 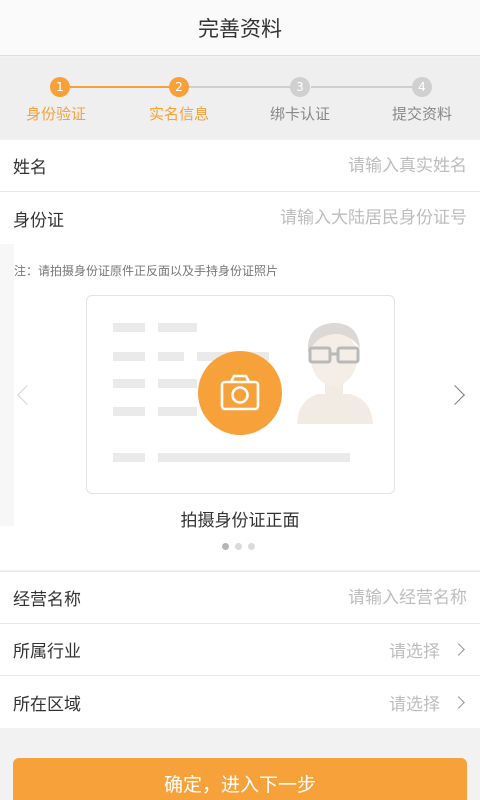 What do you see at coordinates (55, 114) in the screenshot?
I see `step-label: 身份验证` at bounding box center [55, 114].